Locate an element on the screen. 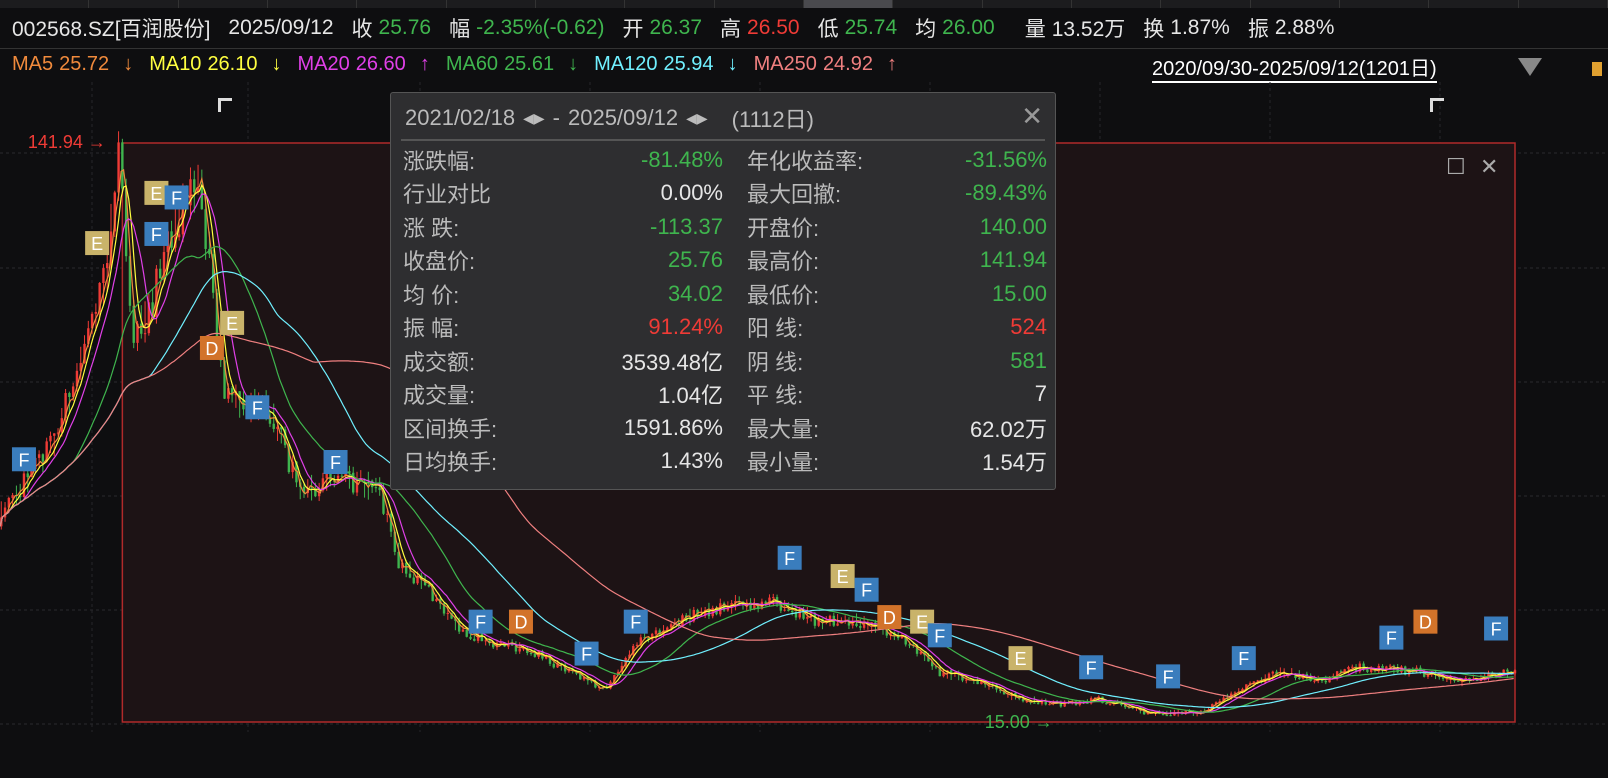  quote-date: 2025/09/12 is located at coordinates (281, 27).